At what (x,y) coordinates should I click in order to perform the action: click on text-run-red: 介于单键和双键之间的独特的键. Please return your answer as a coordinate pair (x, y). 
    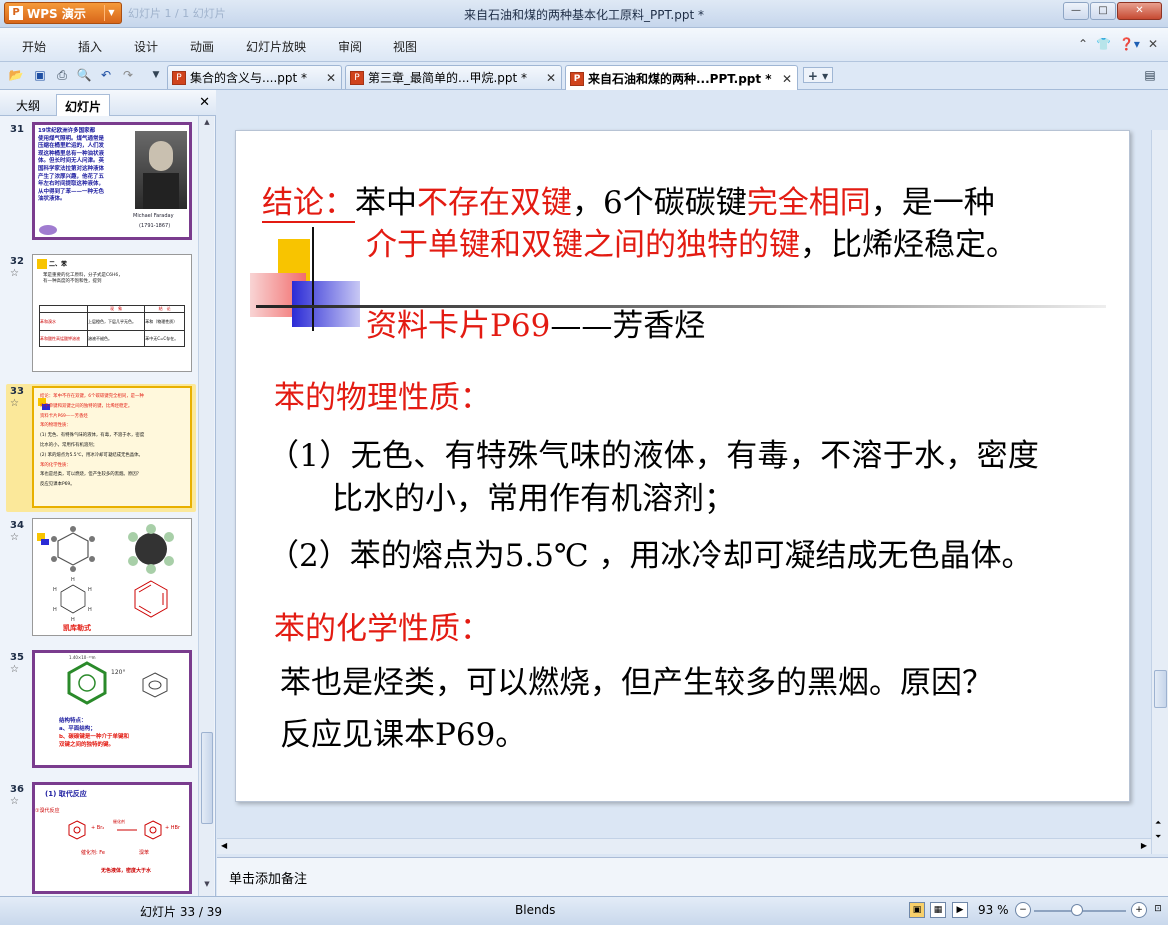
    Looking at the image, I should click on (583, 245).